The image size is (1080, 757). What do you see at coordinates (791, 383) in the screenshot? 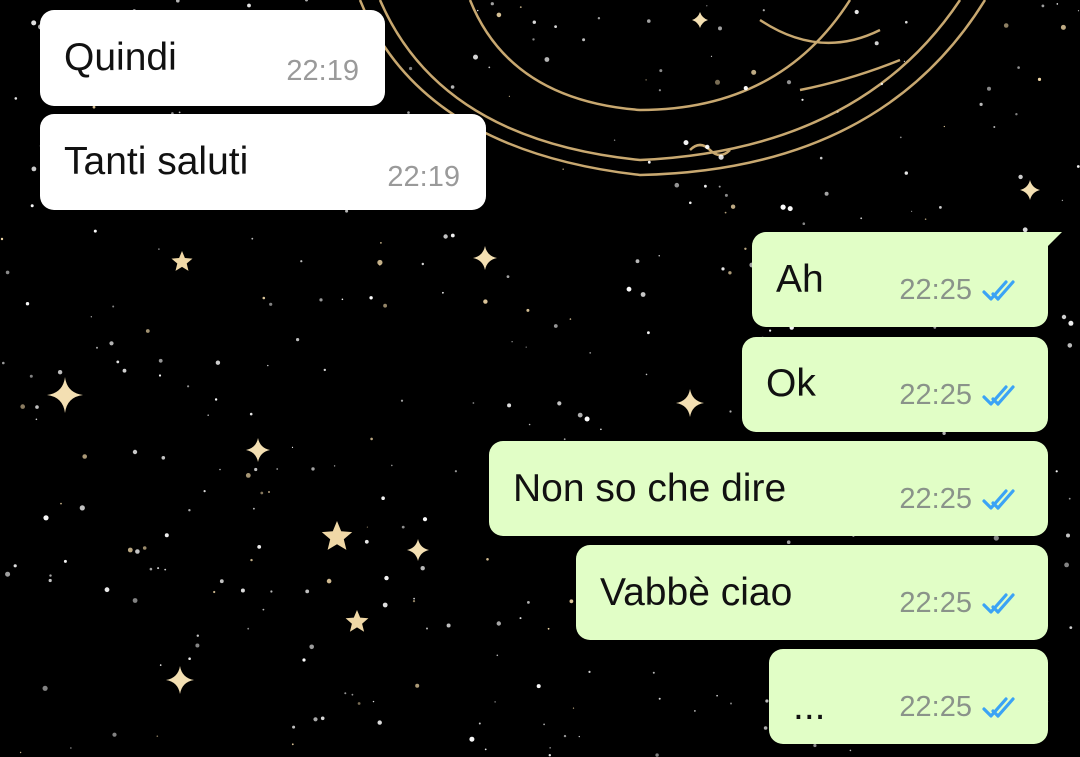
I see `message-text: Ok` at bounding box center [791, 383].